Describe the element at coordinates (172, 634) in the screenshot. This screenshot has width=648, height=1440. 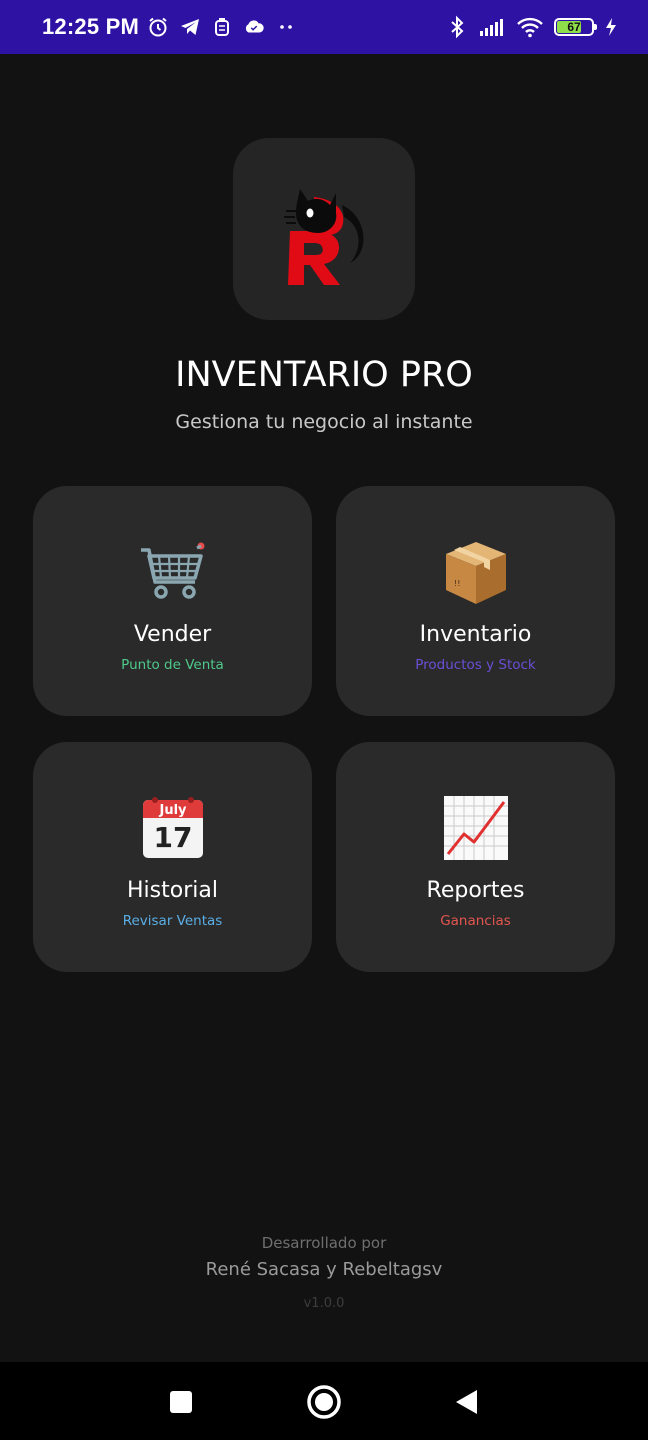
I see `vender-title: Vender` at that location.